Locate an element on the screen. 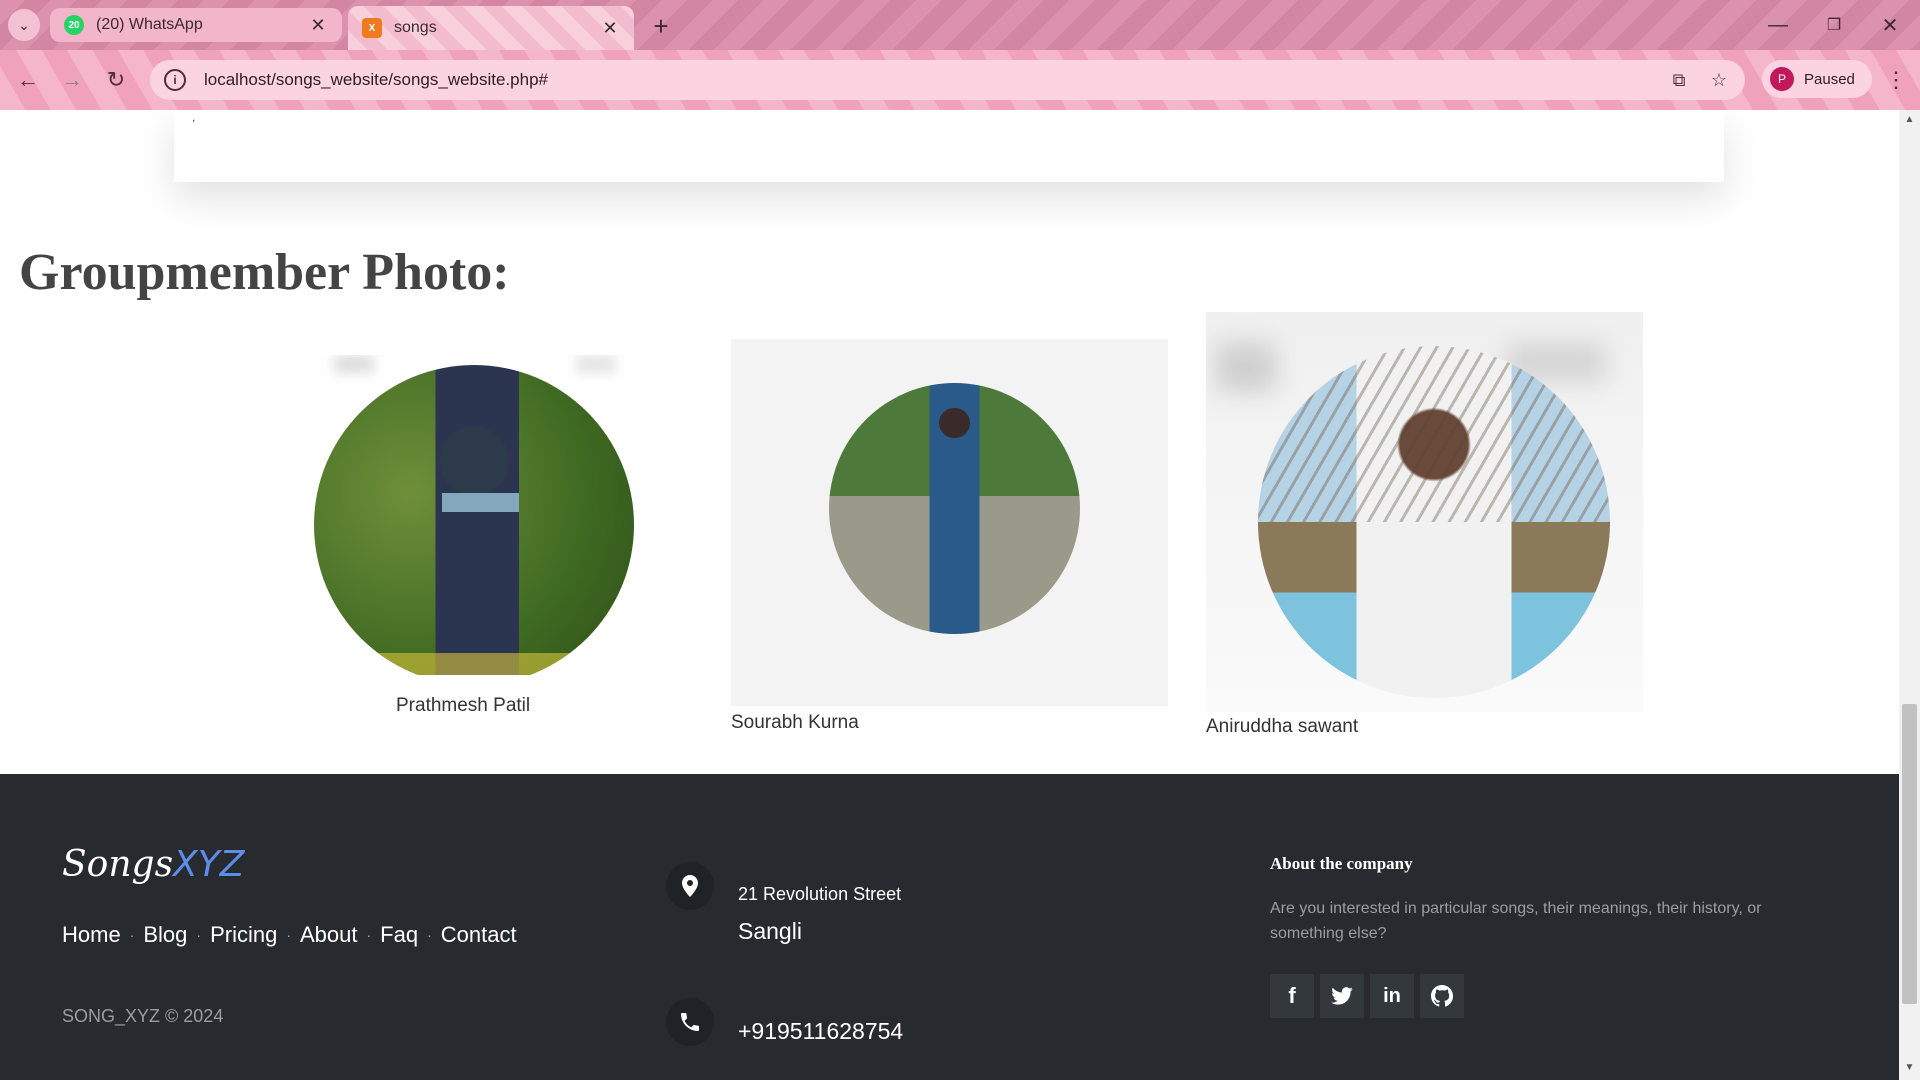  page-scrollbar: ▲ ▼ is located at coordinates (1909, 595).